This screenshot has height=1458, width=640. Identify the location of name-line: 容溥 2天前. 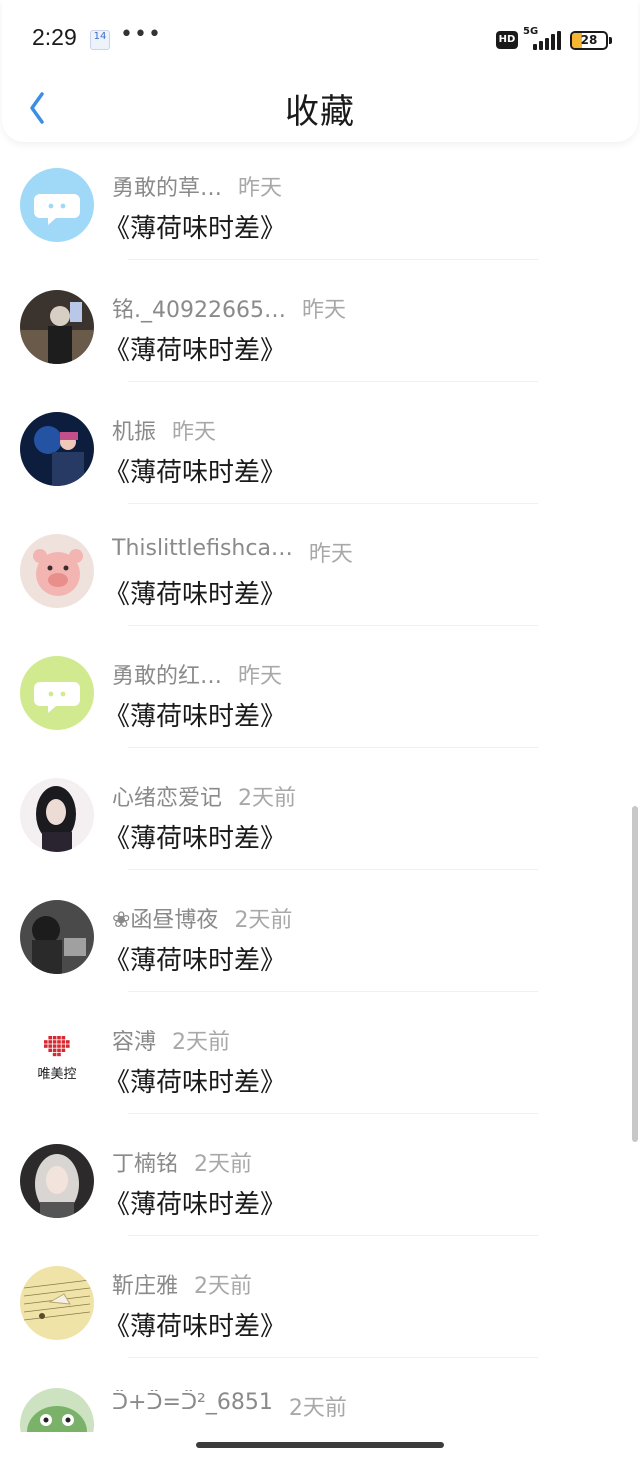
(171, 1040).